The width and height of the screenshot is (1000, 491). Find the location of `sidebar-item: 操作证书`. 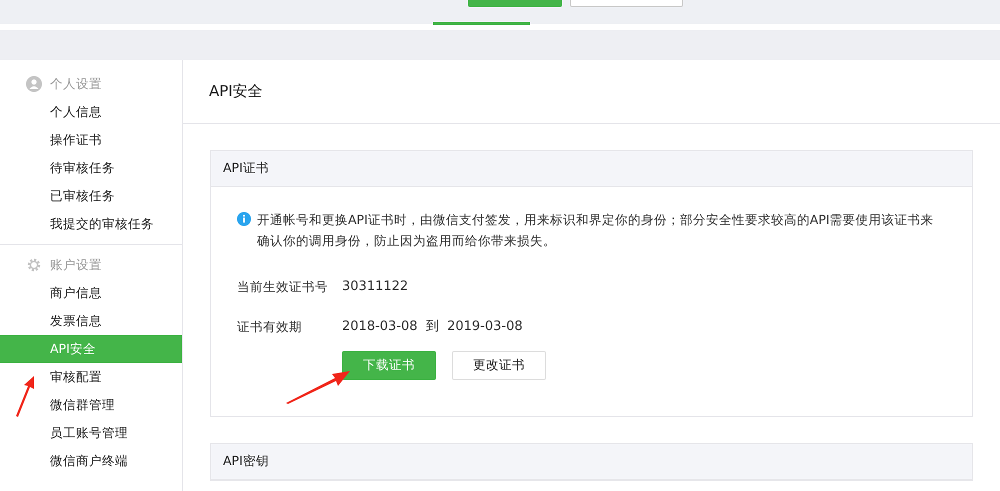

sidebar-item: 操作证书 is located at coordinates (91, 140).